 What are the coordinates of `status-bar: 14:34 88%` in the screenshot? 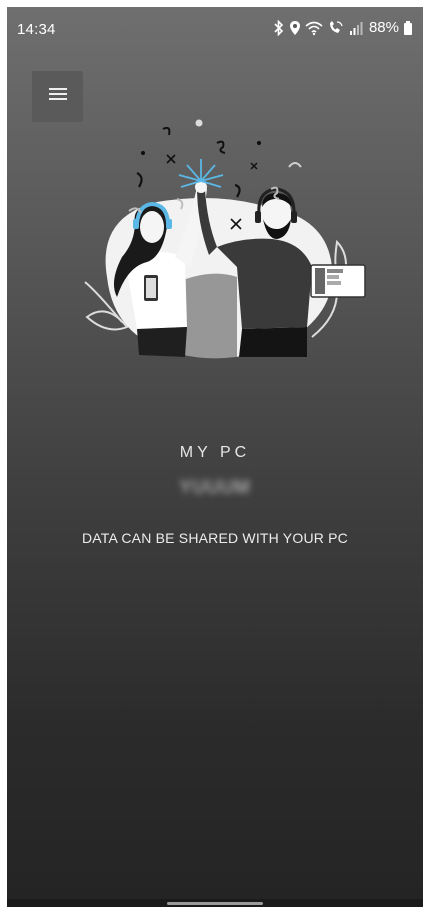 It's located at (215, 29).